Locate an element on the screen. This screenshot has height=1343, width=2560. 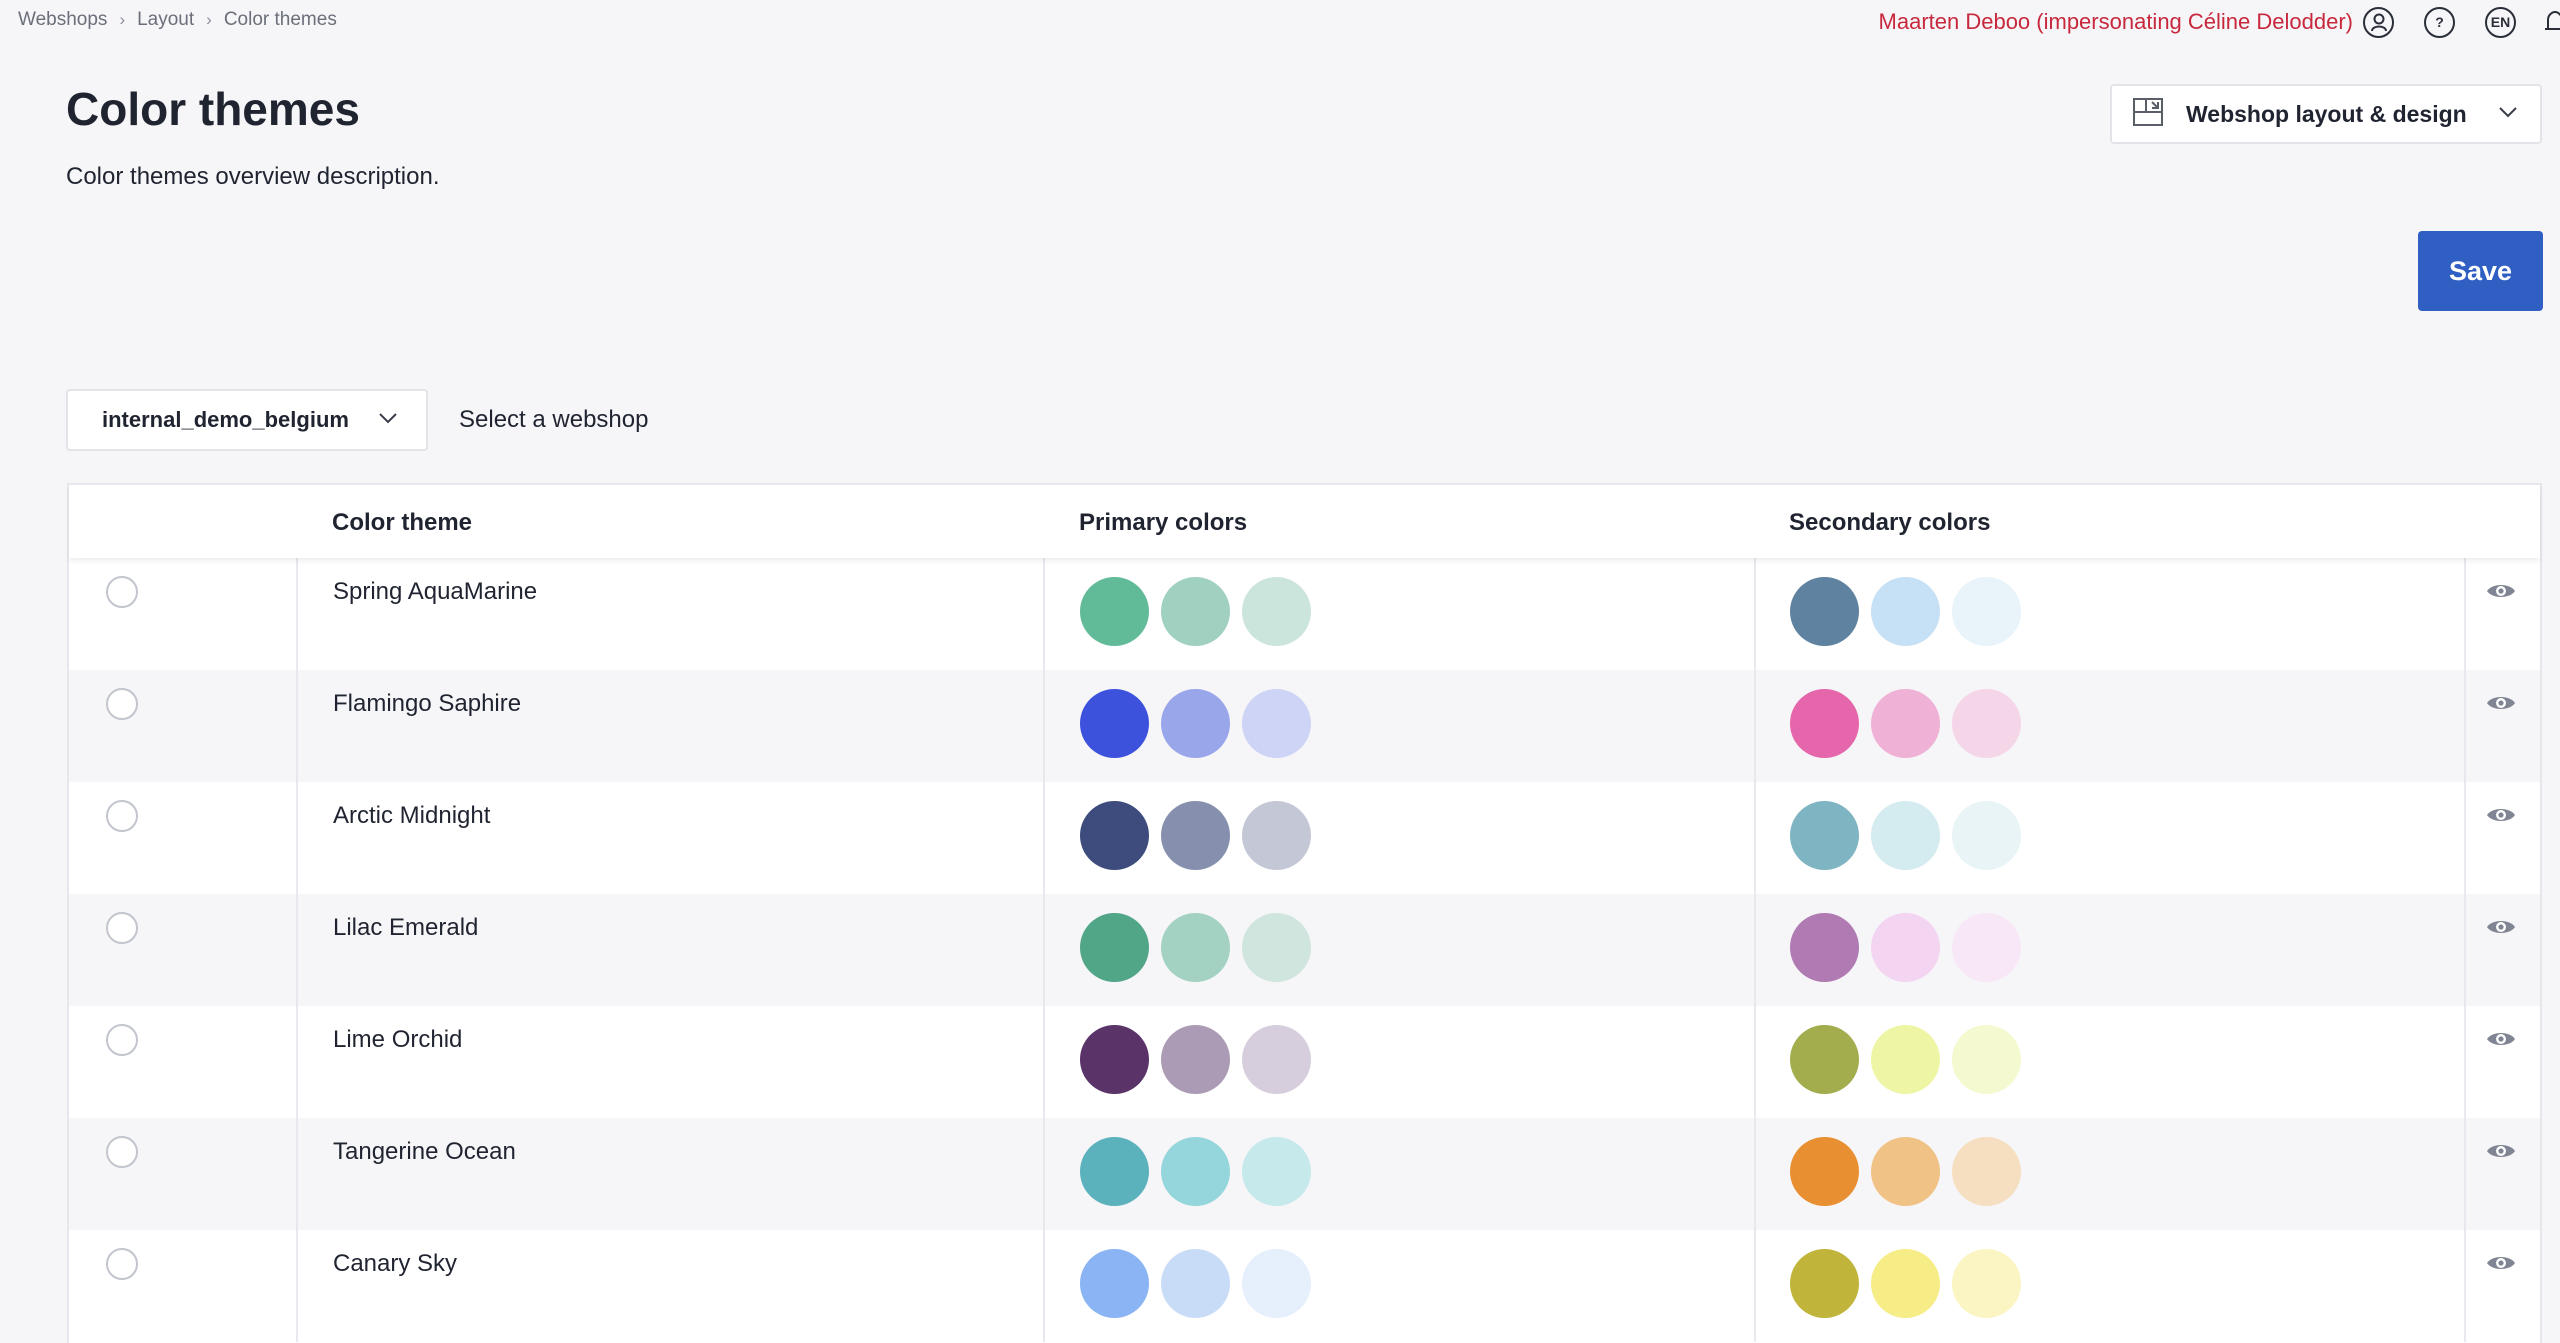
column-header-secondary: Secondary colors is located at coordinates (1890, 522).